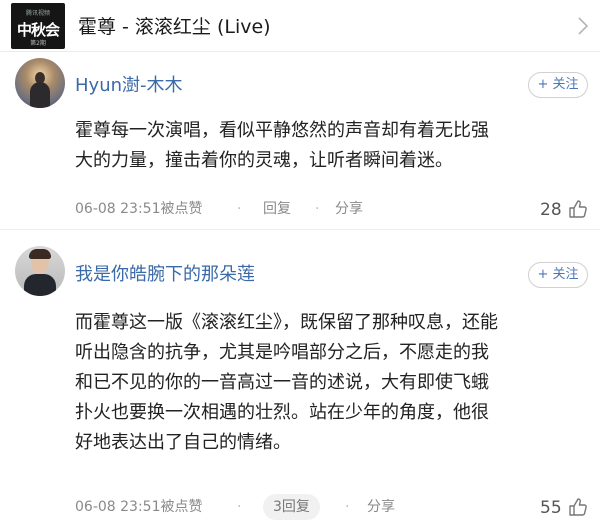  What do you see at coordinates (551, 210) in the screenshot?
I see `like-count: 28` at bounding box center [551, 210].